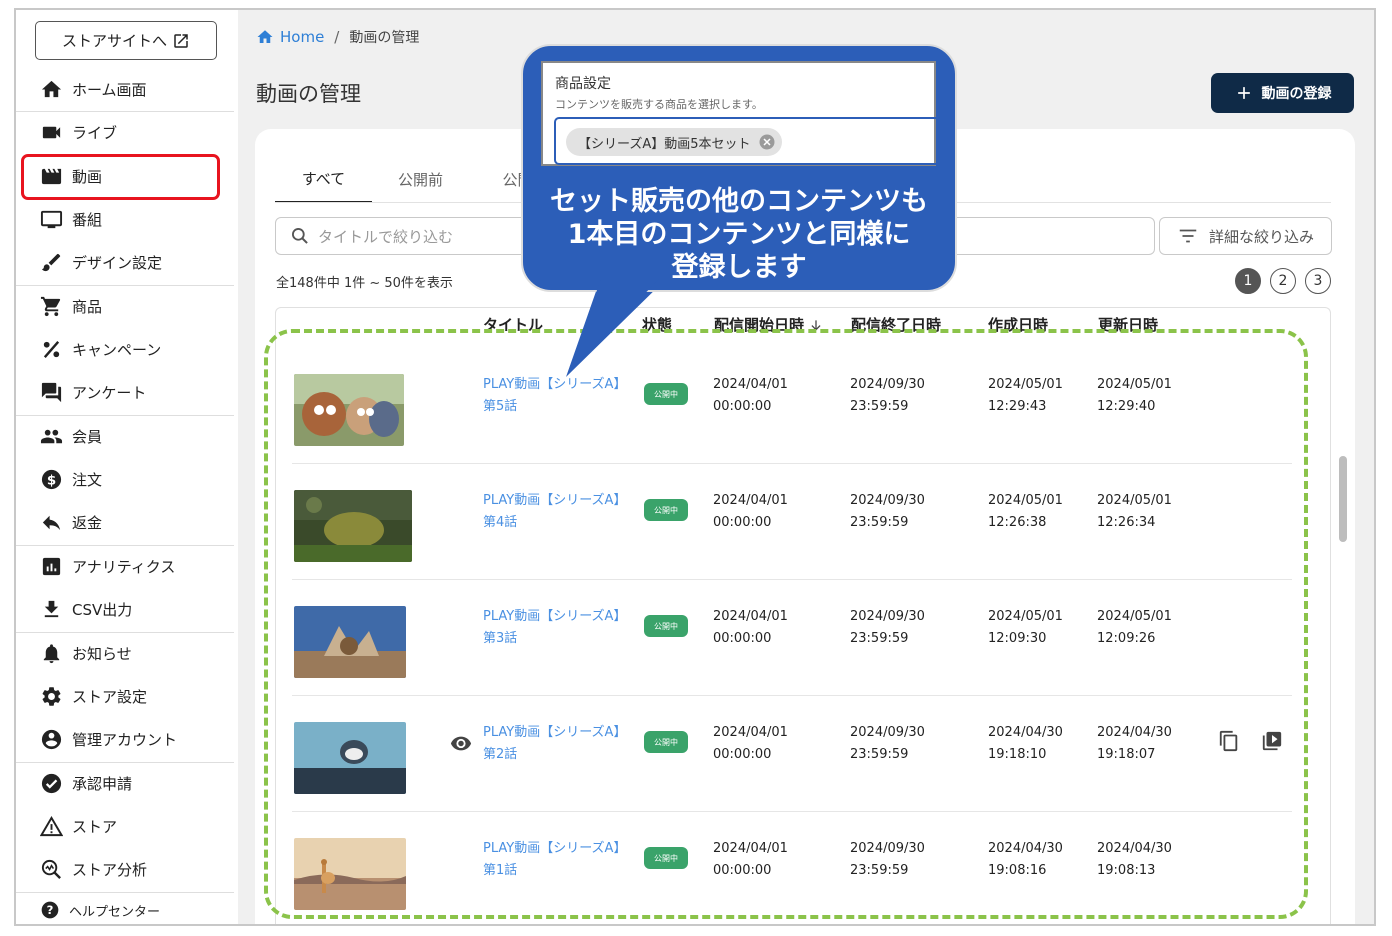  I want to click on store-site-button: ストアサイトへ, so click(126, 40).